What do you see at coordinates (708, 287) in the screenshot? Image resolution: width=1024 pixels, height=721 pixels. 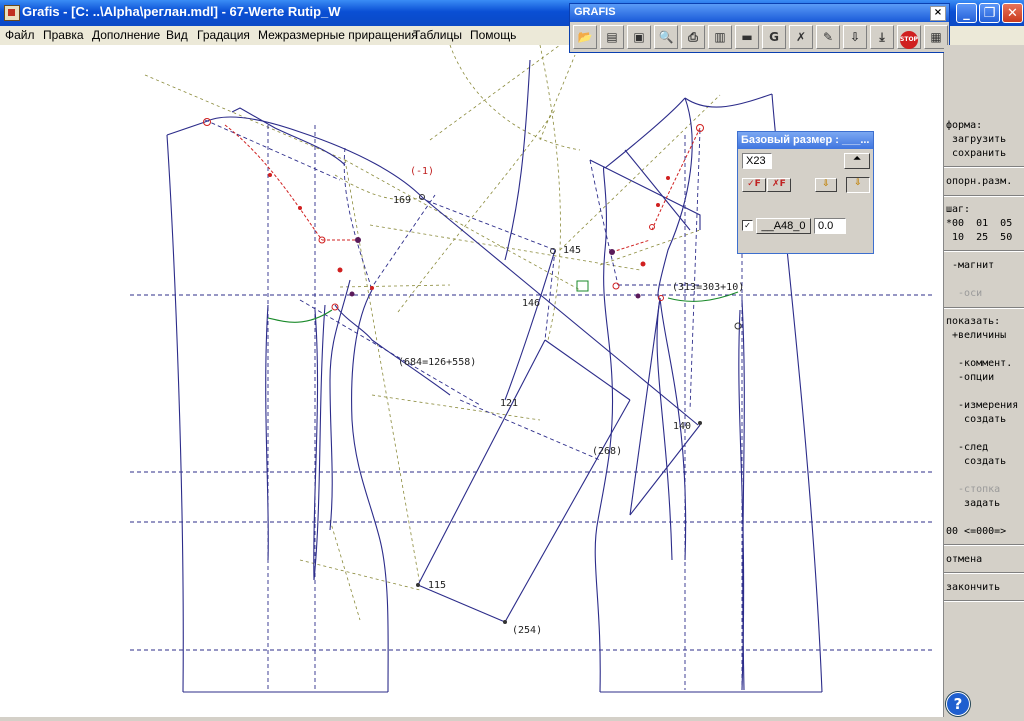 I see `label-313: (313=303+10)` at bounding box center [708, 287].